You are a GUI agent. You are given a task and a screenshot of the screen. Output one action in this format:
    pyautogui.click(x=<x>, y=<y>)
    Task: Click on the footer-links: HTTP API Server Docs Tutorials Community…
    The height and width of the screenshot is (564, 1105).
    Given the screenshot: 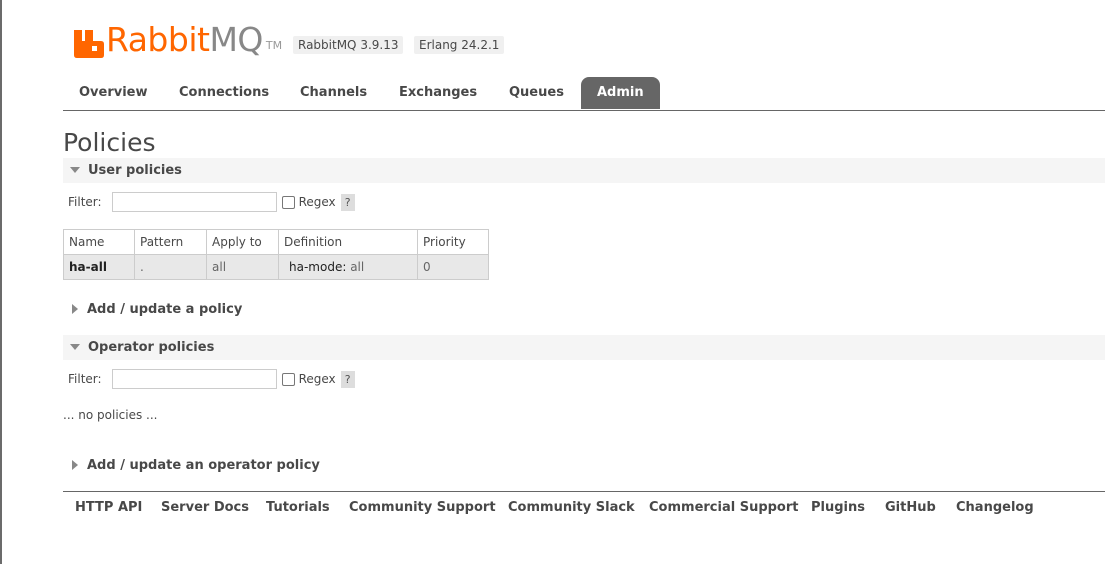 What is the action you would take?
    pyautogui.click(x=584, y=508)
    